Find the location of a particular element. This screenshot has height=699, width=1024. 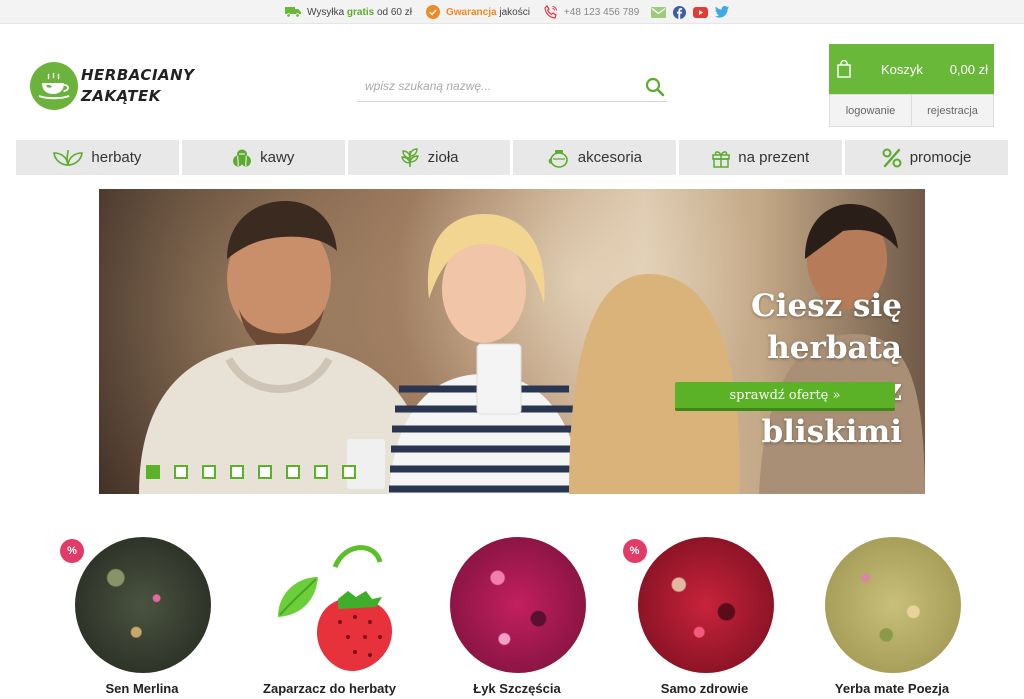

product-image-green-tea-blend is located at coordinates (143, 605).